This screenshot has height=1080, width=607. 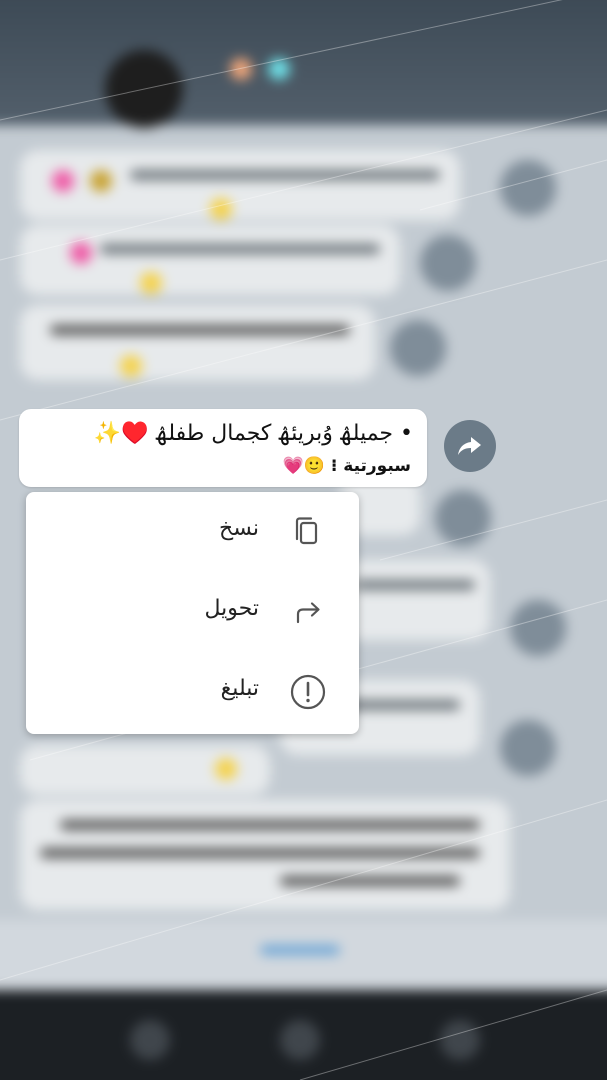 I want to click on menu-item-copy: نسخ, so click(x=192, y=532).